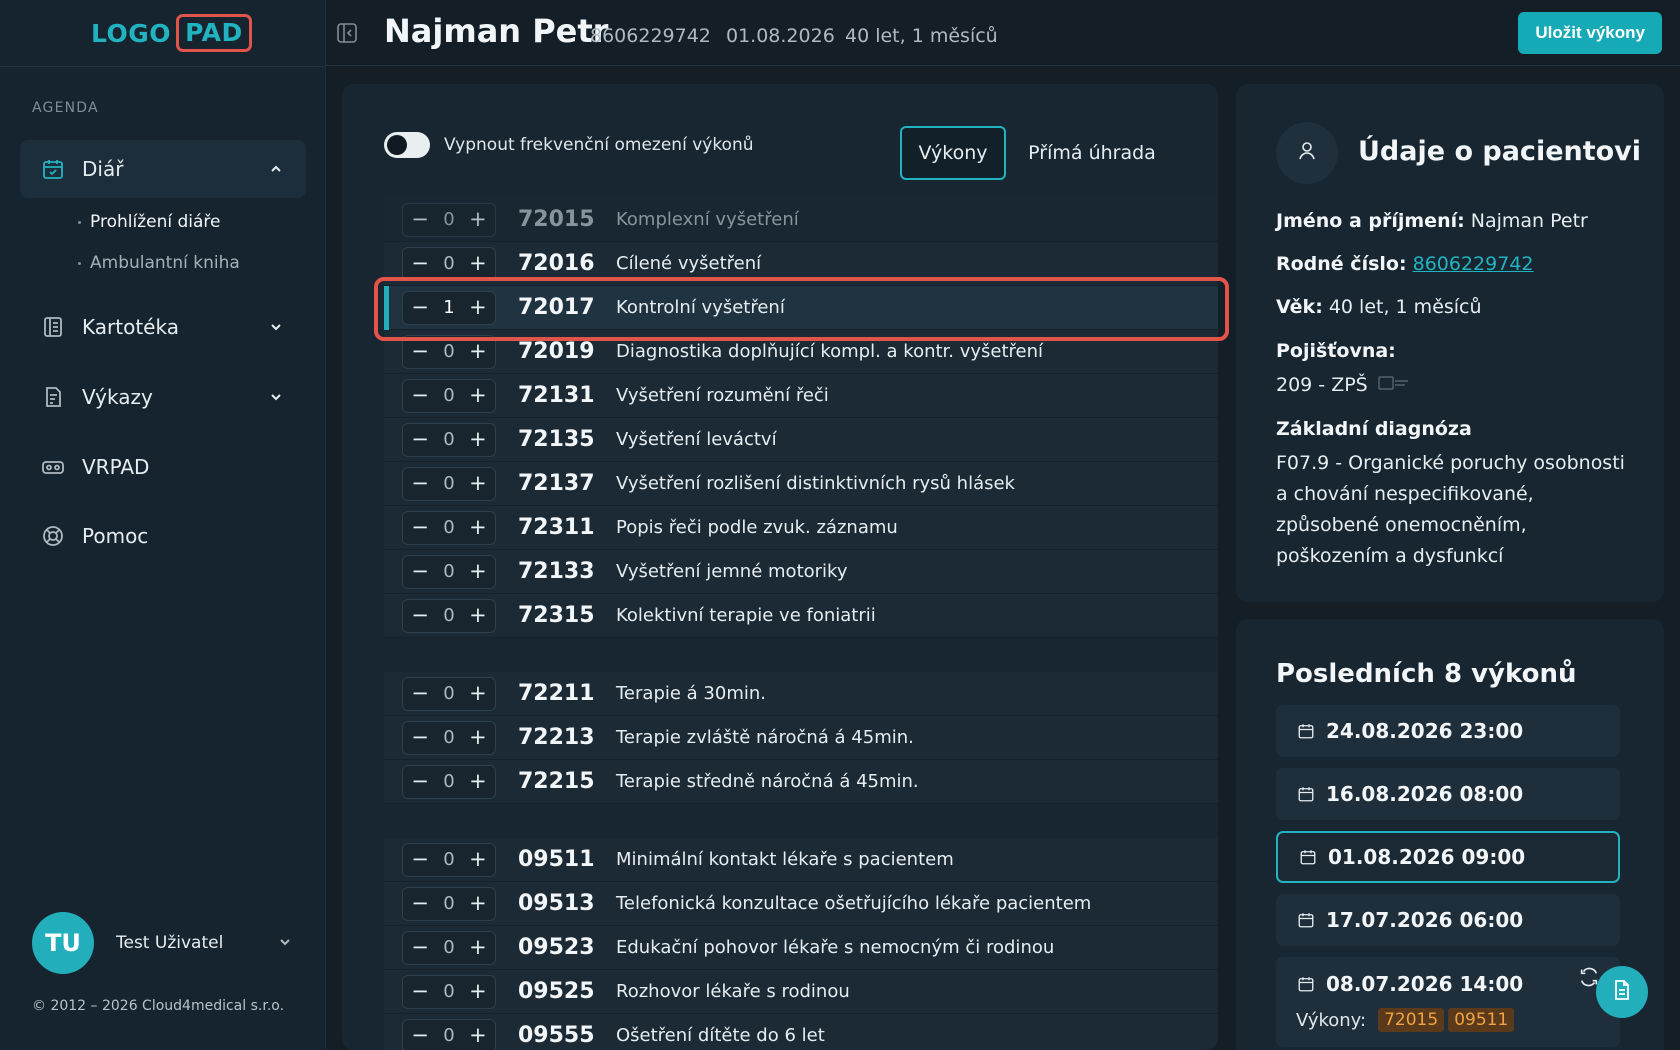 The image size is (1680, 1050). What do you see at coordinates (117, 397) in the screenshot?
I see `sidebar-item-label: Výkazy` at bounding box center [117, 397].